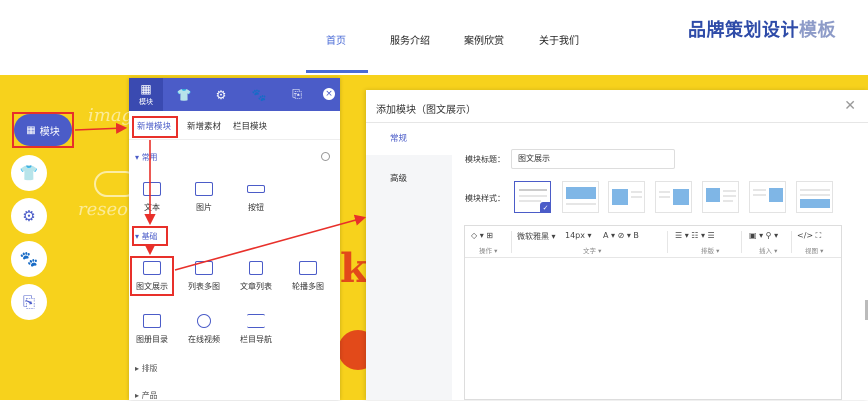 The width and height of the screenshot is (868, 401). What do you see at coordinates (410, 39) in the screenshot?
I see `nav-item-services: 服务介绍` at bounding box center [410, 39].